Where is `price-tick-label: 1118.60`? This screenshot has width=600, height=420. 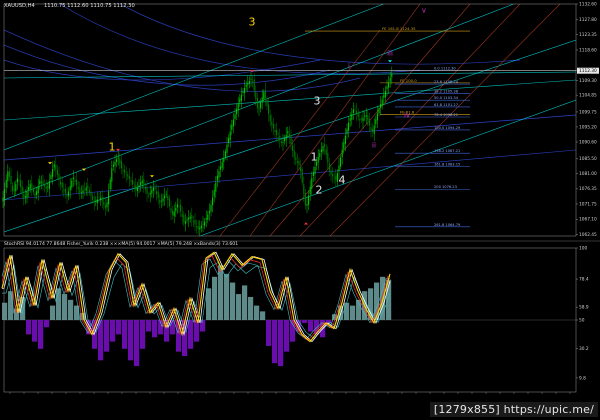
price-tick-label: 1118.60 is located at coordinates (588, 50).